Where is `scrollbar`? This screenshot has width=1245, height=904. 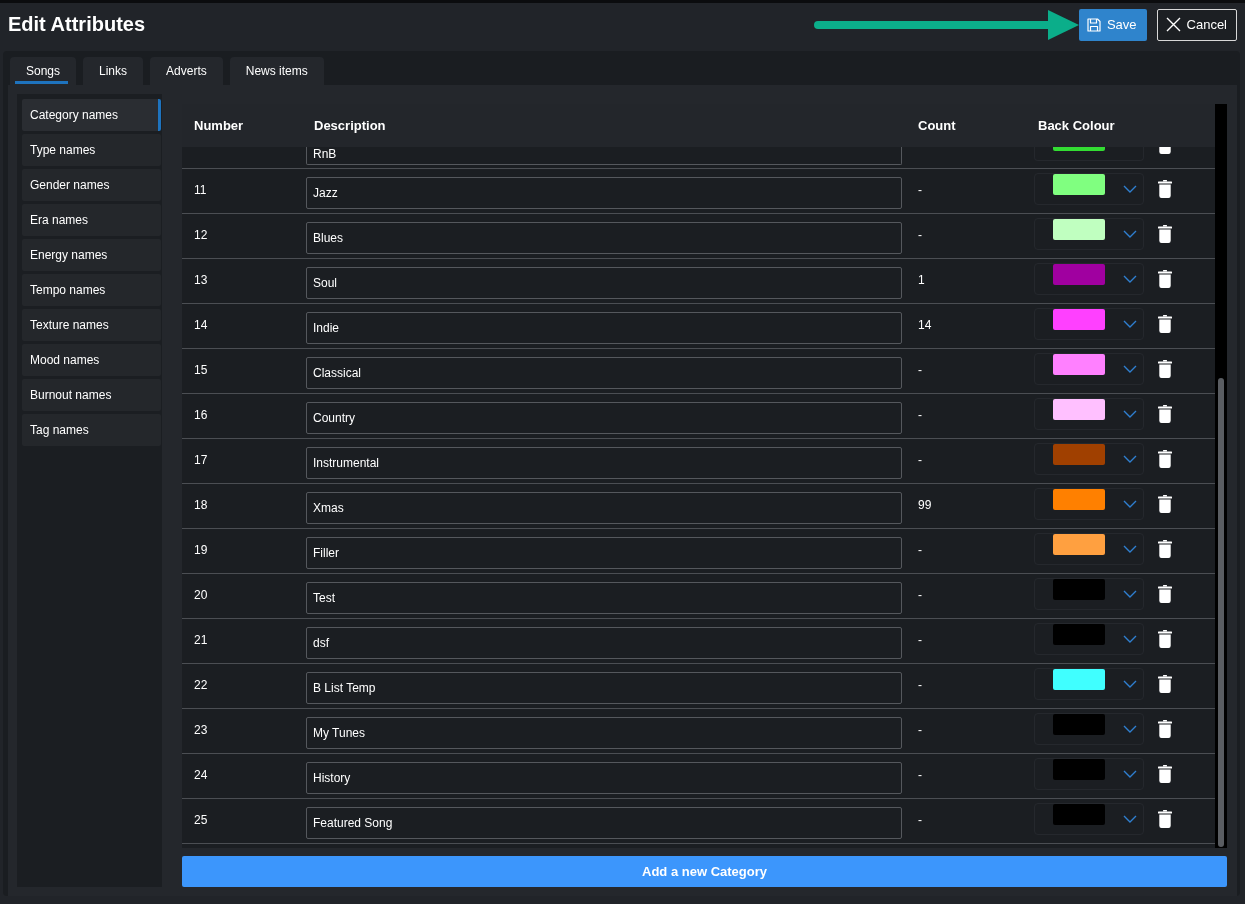 scrollbar is located at coordinates (1221, 476).